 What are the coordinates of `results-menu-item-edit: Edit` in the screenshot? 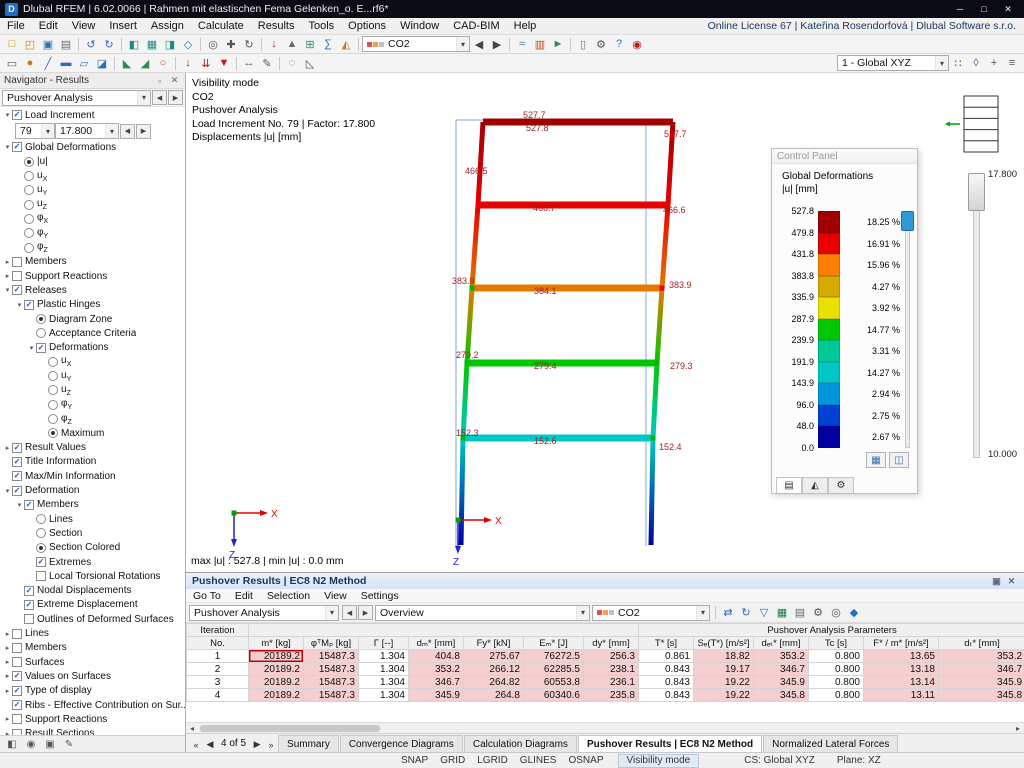 It's located at (244, 596).